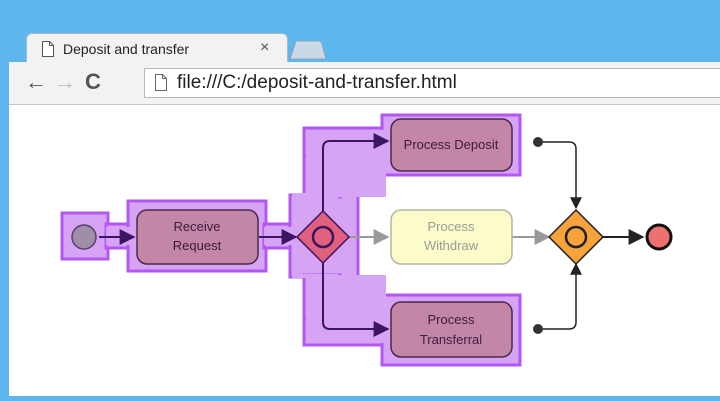  I want to click on task-process-withdraw-label-2: Withdraw, so click(451, 245).